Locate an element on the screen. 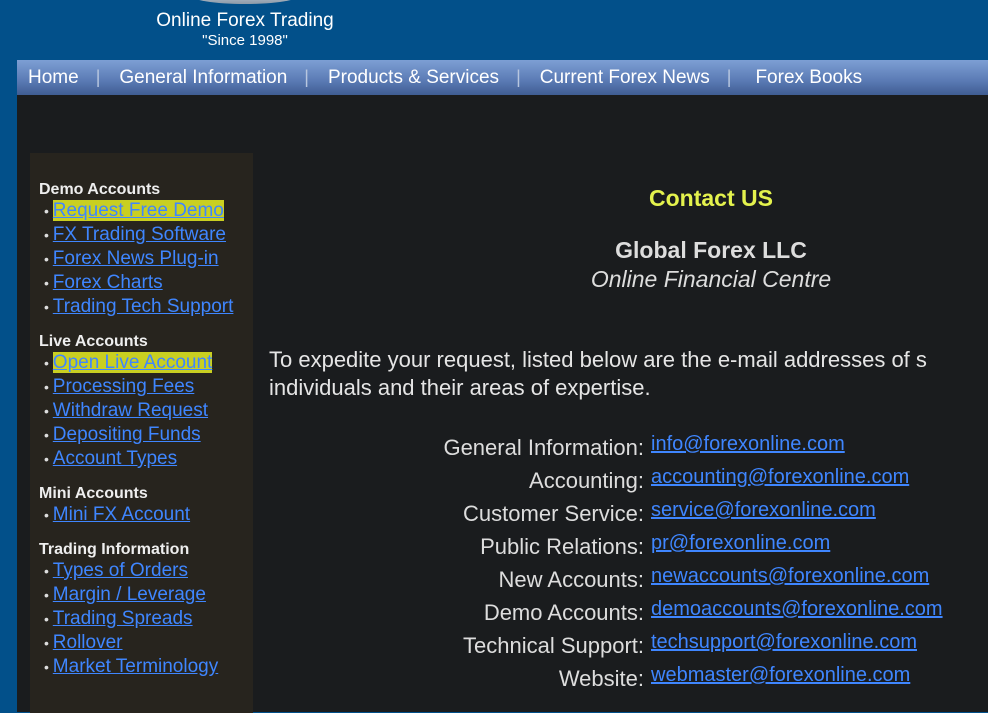 The image size is (988, 713). contact-email-link: accounting@forexonline.com is located at coordinates (780, 477).